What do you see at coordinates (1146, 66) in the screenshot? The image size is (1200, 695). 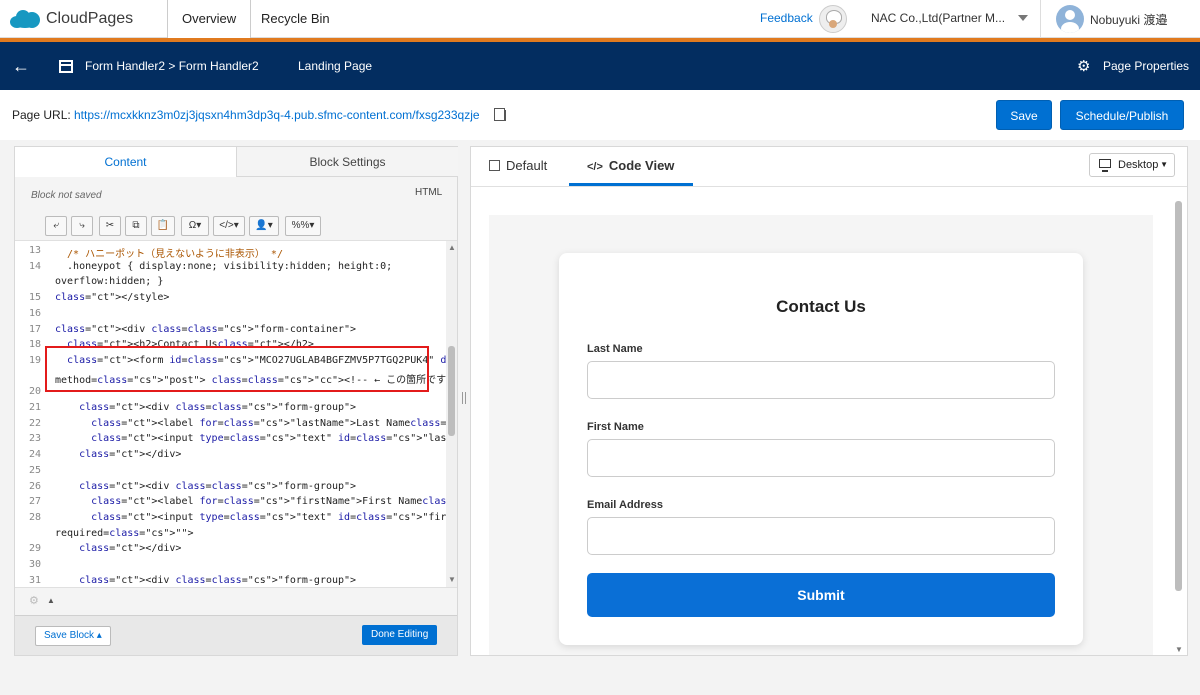 I see `page-properties-button: Page Properties` at bounding box center [1146, 66].